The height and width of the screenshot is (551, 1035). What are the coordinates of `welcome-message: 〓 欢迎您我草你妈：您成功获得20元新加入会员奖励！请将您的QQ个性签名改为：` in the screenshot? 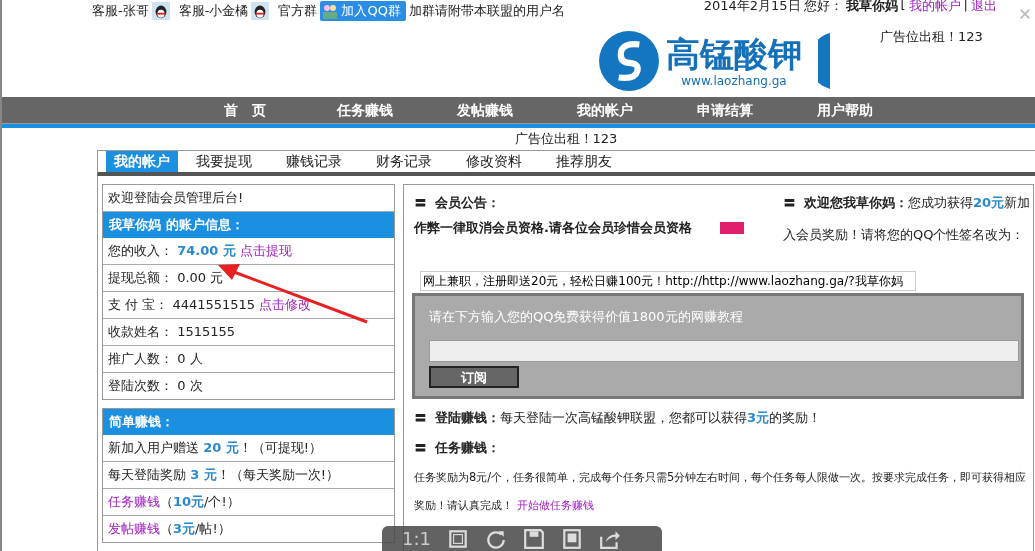 It's located at (907, 219).